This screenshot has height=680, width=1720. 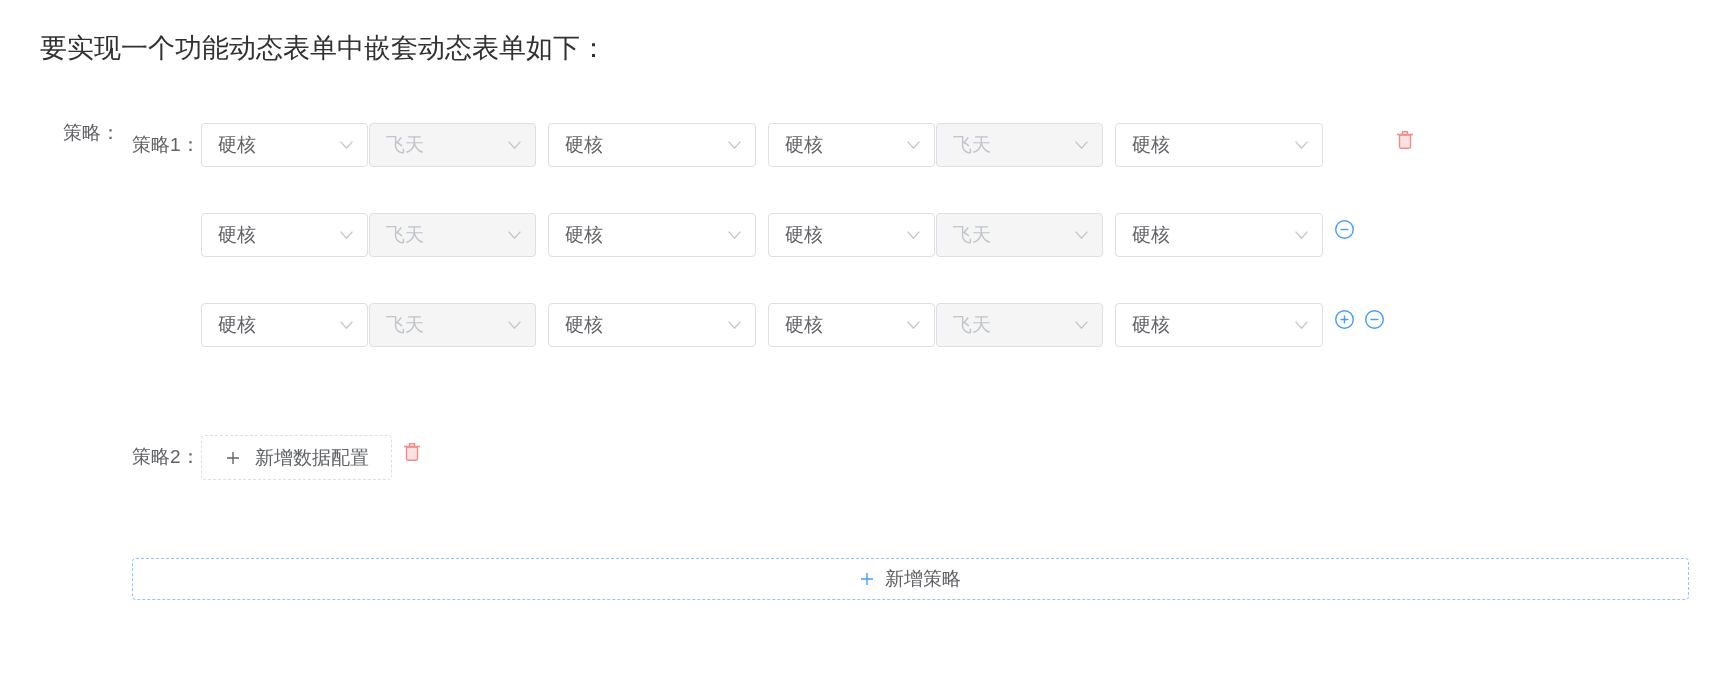 I want to click on form-label: 策略：, so click(x=91, y=133).